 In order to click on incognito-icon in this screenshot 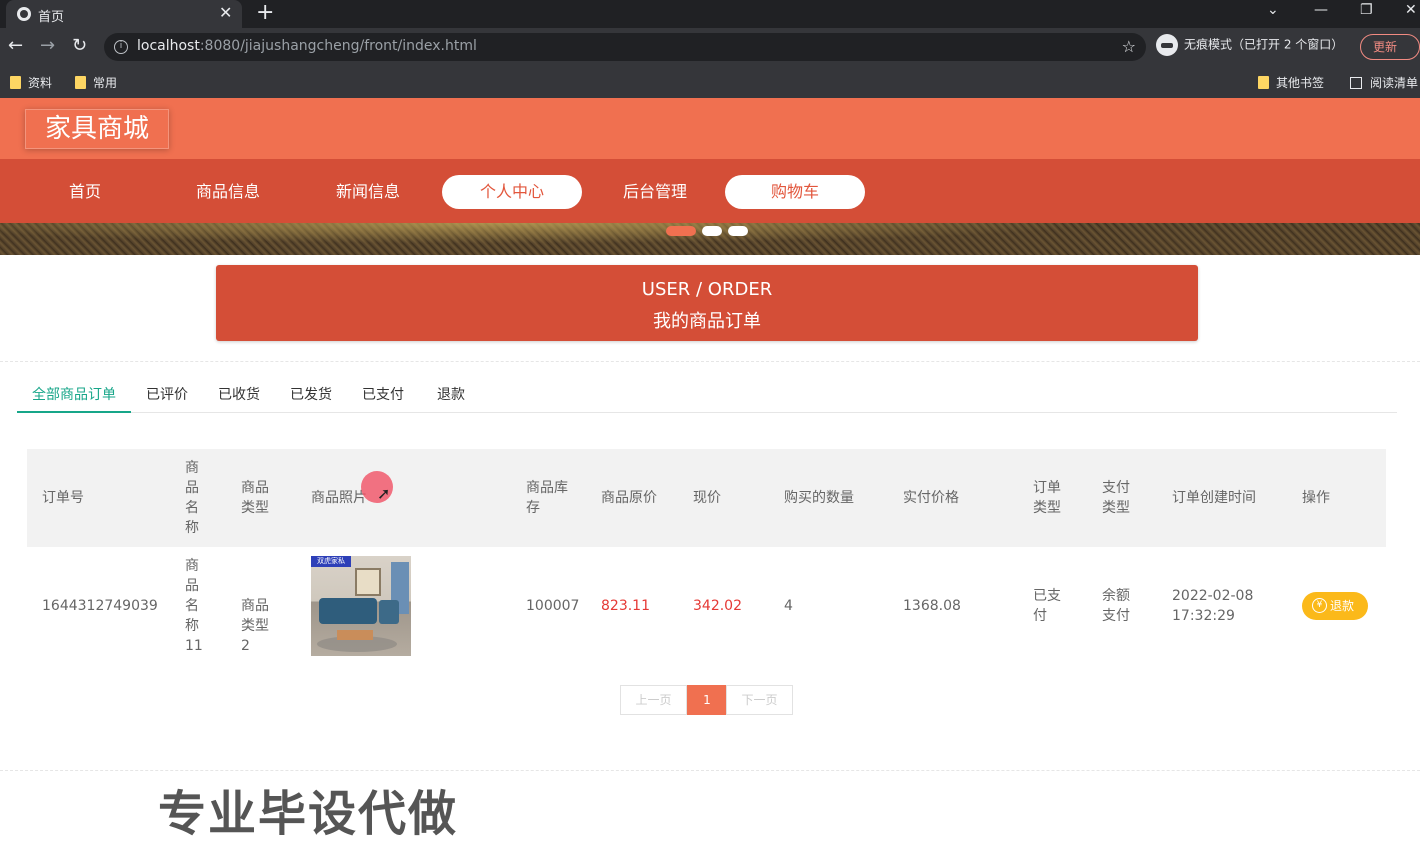, I will do `click(1167, 45)`.